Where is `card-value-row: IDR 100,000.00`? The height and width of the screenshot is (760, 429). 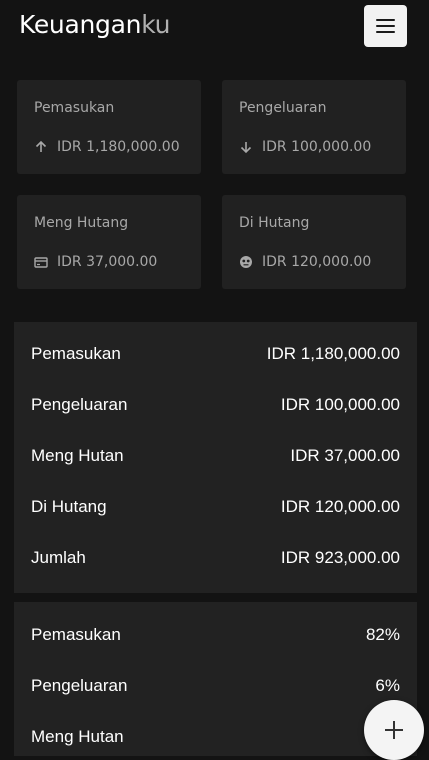
card-value-row: IDR 100,000.00 is located at coordinates (305, 147).